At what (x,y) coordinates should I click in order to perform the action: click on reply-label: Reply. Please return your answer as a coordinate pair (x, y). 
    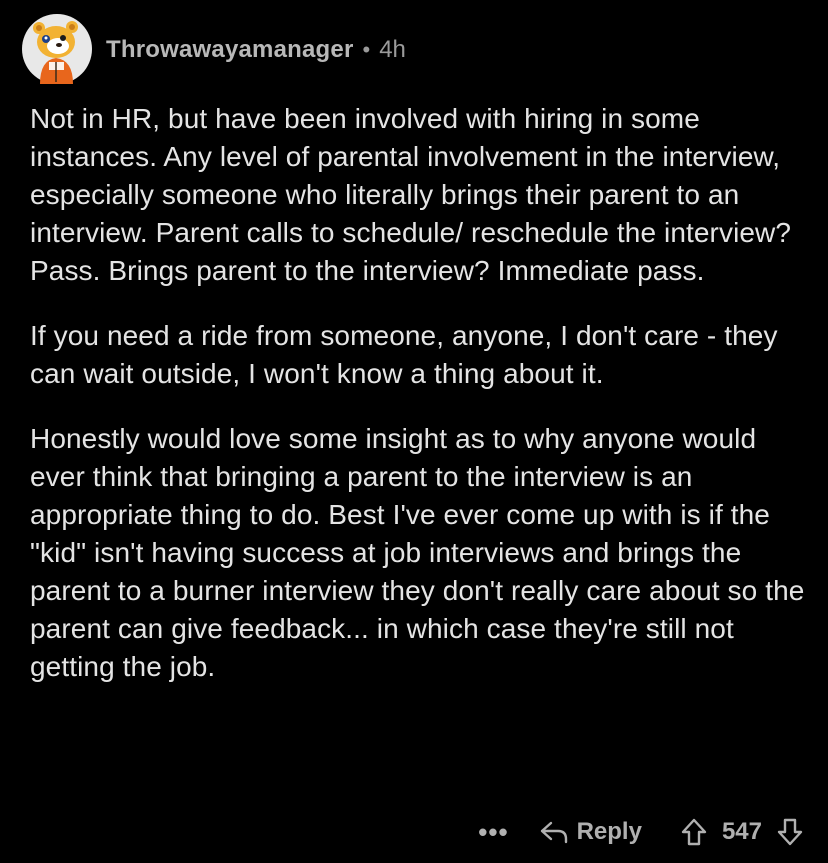
    Looking at the image, I should click on (609, 831).